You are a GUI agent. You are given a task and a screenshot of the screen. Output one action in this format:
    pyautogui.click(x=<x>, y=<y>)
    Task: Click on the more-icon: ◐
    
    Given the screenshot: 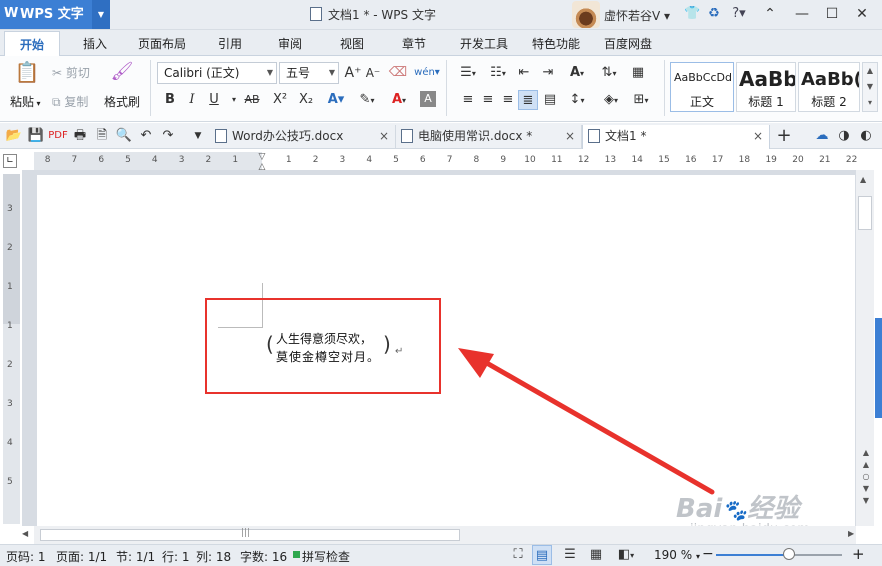 What is the action you would take?
    pyautogui.click(x=866, y=136)
    